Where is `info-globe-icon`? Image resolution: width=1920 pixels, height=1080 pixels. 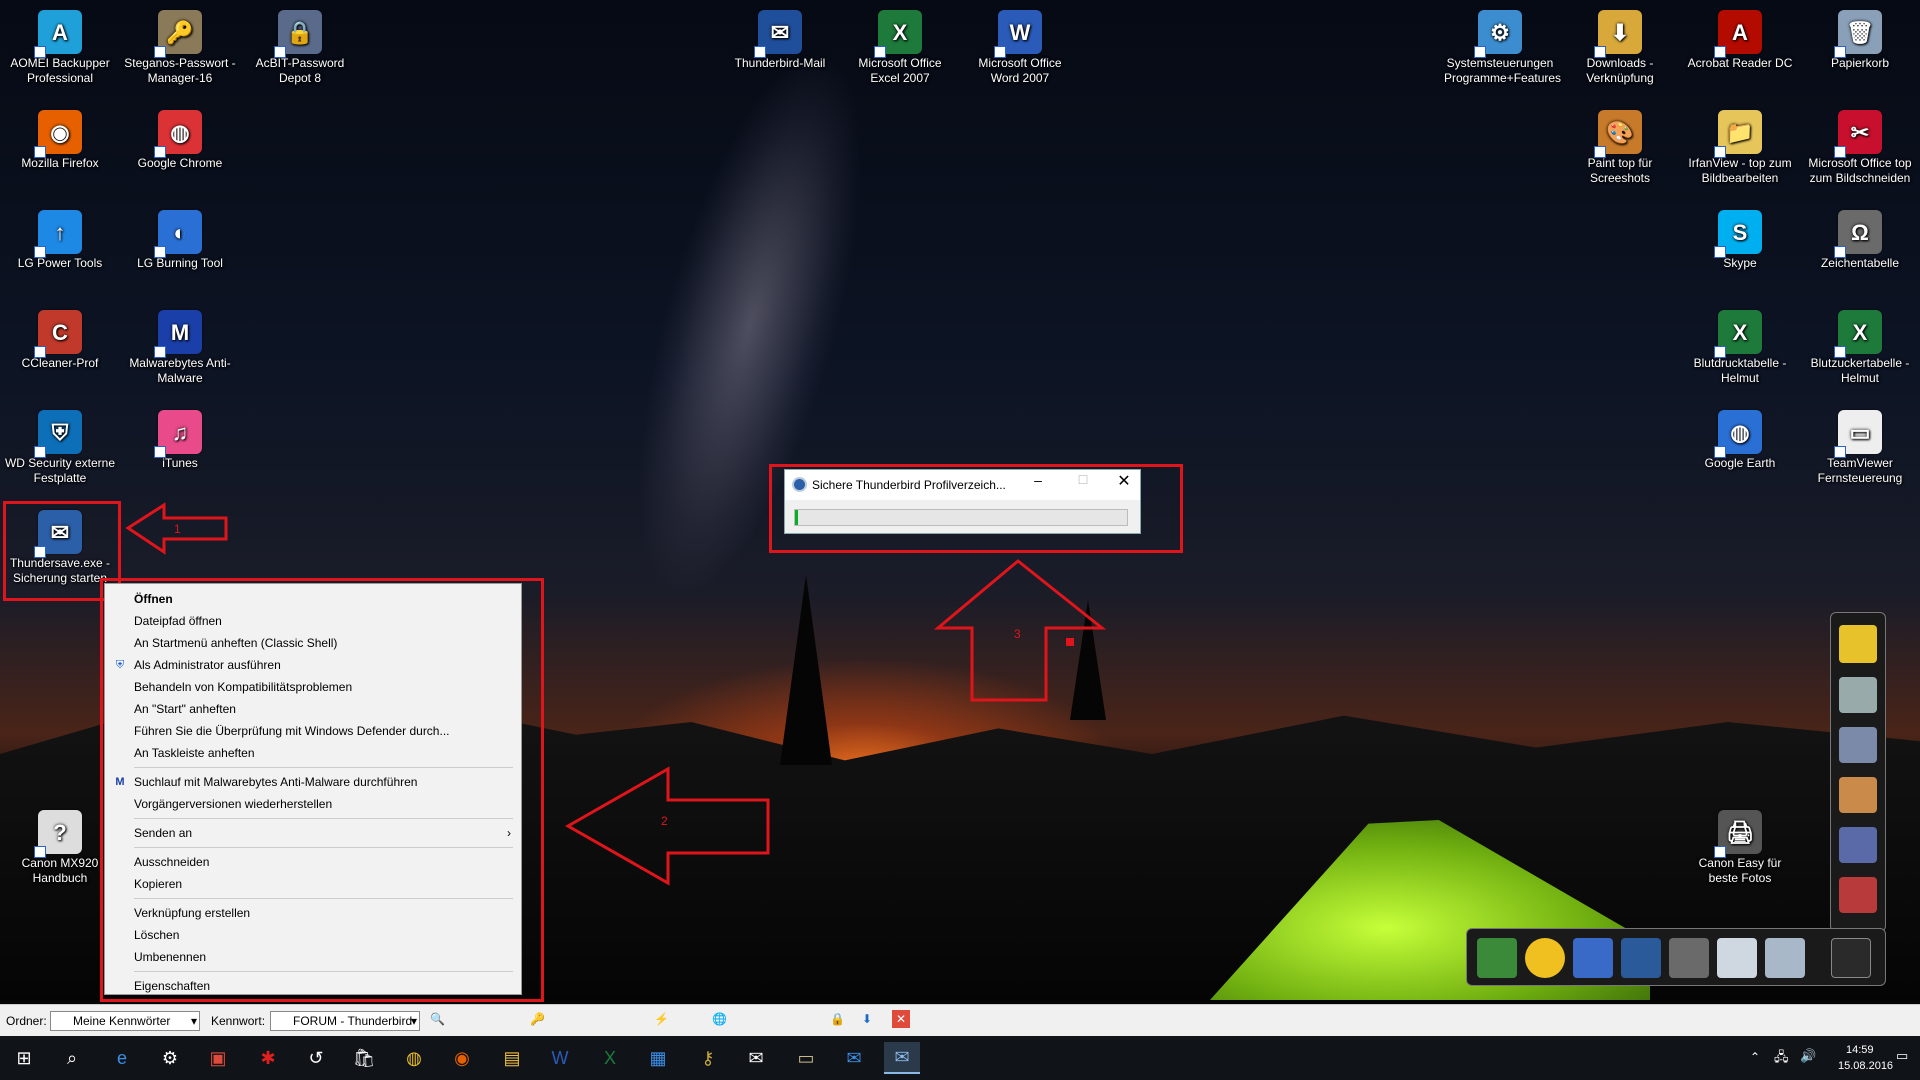
info-globe-icon is located at coordinates (1593, 958).